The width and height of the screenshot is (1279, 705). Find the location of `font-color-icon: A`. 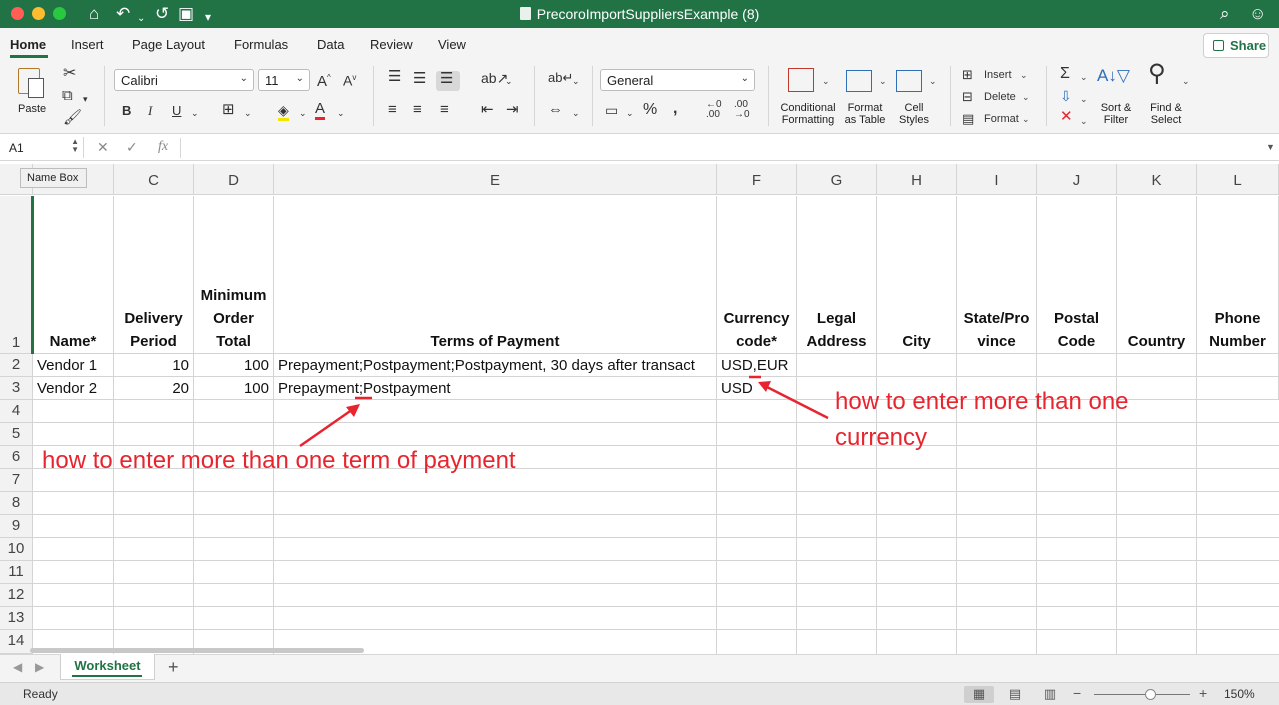

font-color-icon: A is located at coordinates (320, 110).